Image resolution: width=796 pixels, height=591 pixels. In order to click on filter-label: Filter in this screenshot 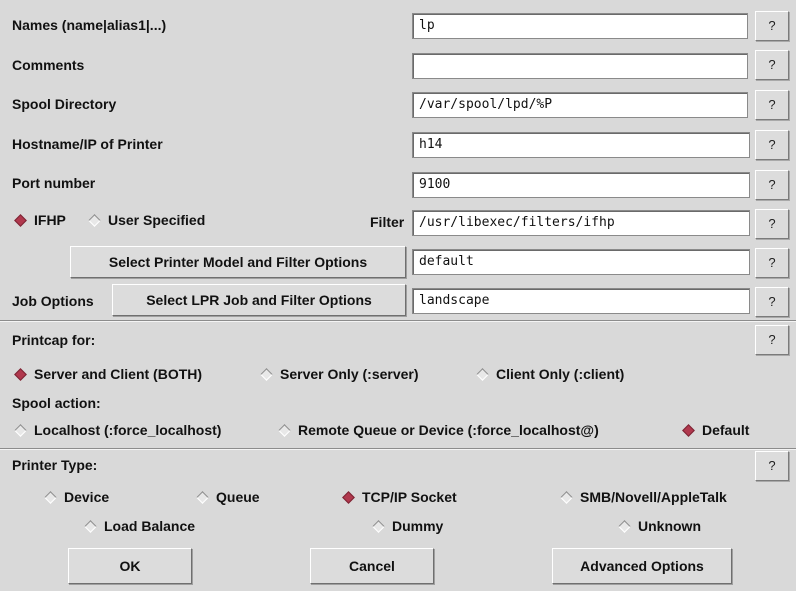, I will do `click(387, 222)`.